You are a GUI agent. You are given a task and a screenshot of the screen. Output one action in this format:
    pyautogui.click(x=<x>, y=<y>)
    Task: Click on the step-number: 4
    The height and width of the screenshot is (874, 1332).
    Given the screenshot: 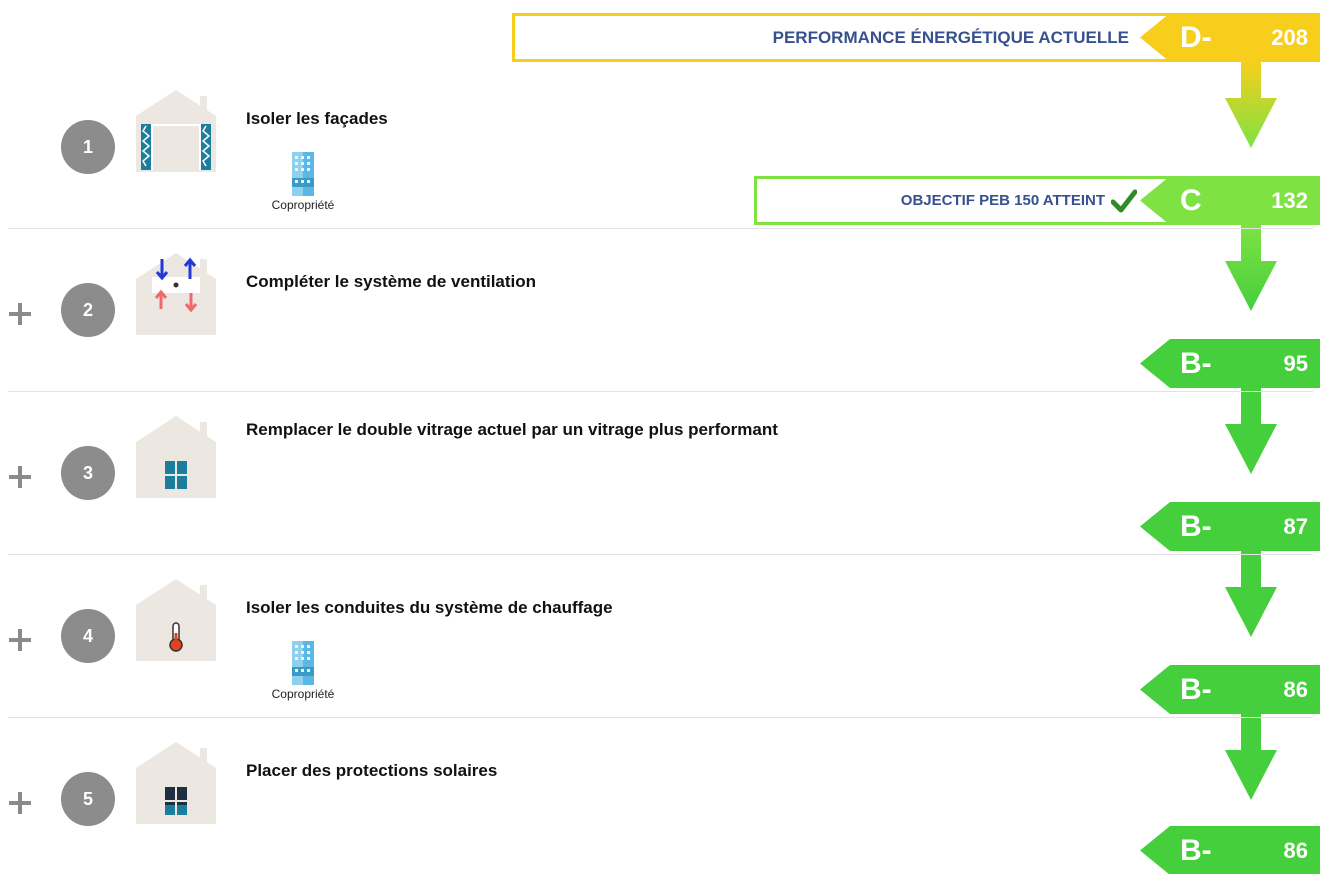 What is the action you would take?
    pyautogui.click(x=88, y=636)
    